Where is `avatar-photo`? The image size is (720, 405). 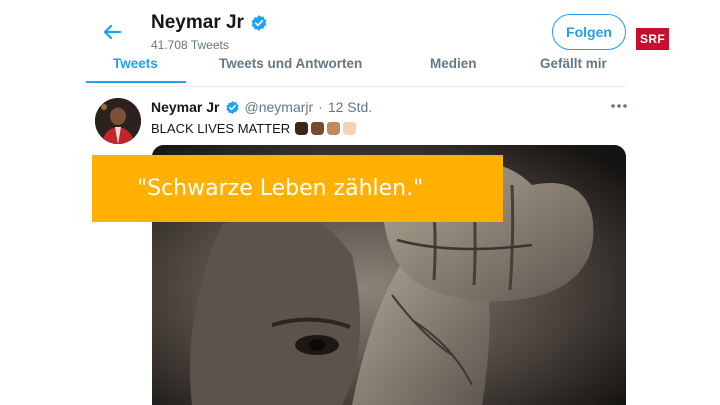 avatar-photo is located at coordinates (118, 121).